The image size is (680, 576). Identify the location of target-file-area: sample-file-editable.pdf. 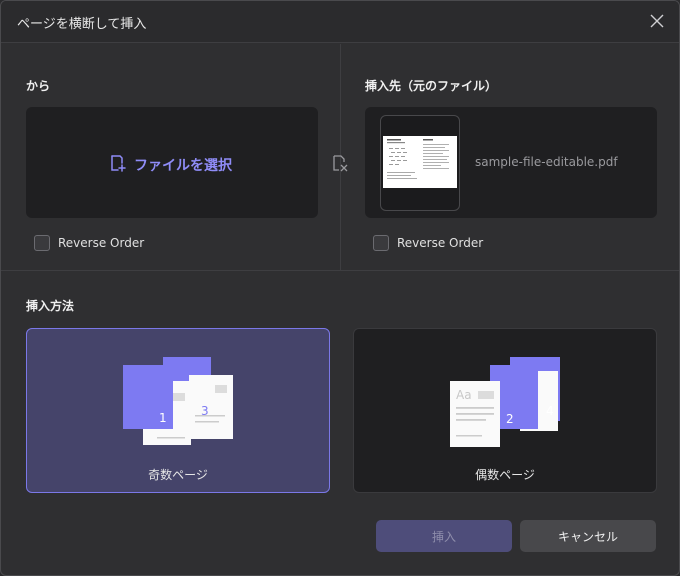
(511, 162).